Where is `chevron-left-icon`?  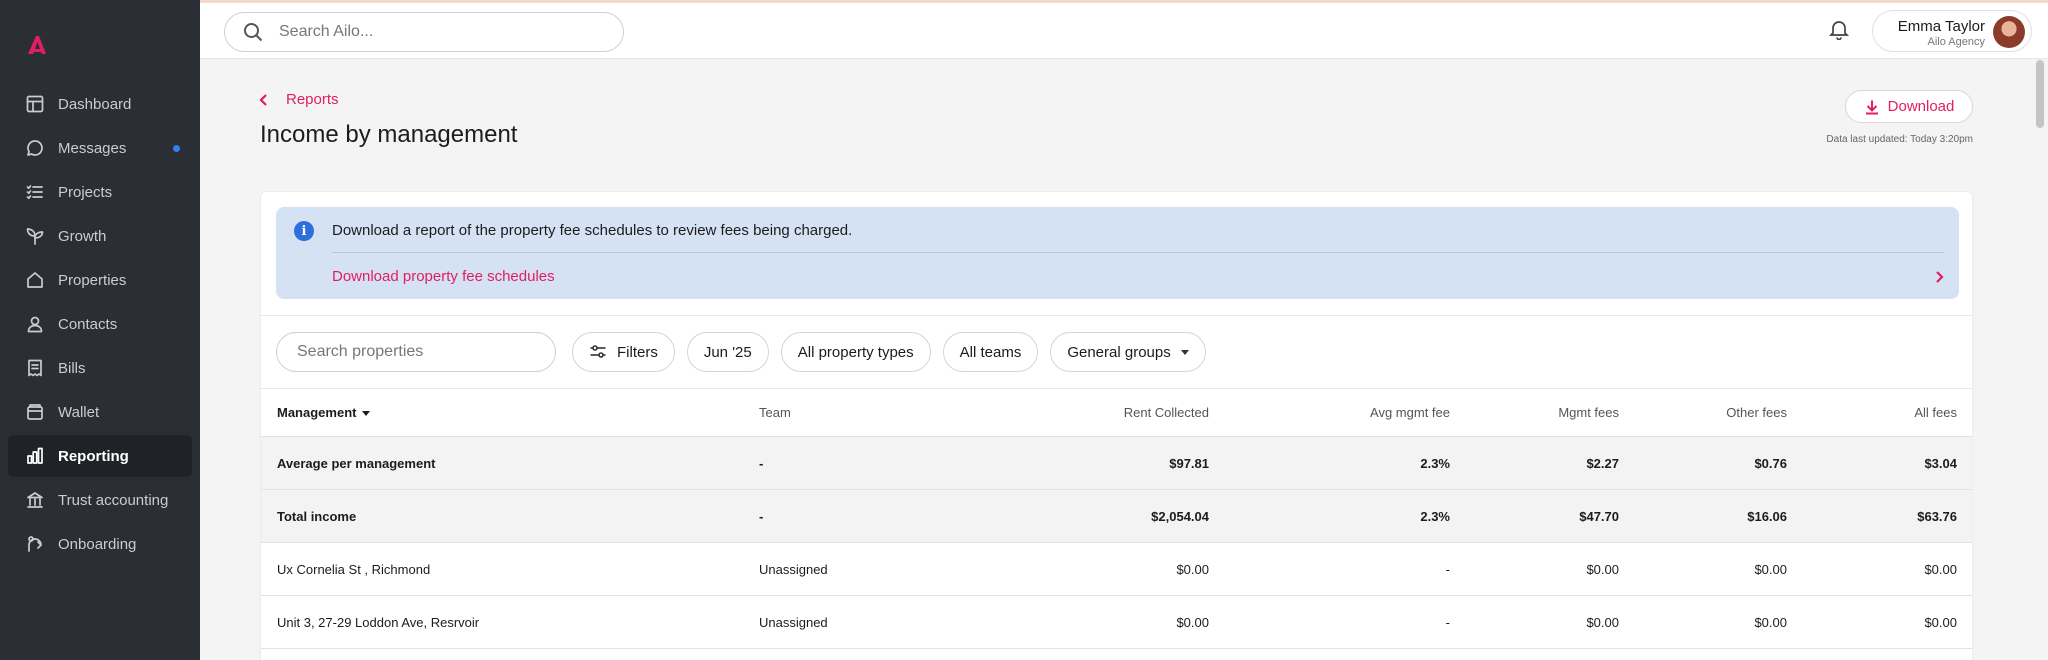
chevron-left-icon is located at coordinates (263, 99).